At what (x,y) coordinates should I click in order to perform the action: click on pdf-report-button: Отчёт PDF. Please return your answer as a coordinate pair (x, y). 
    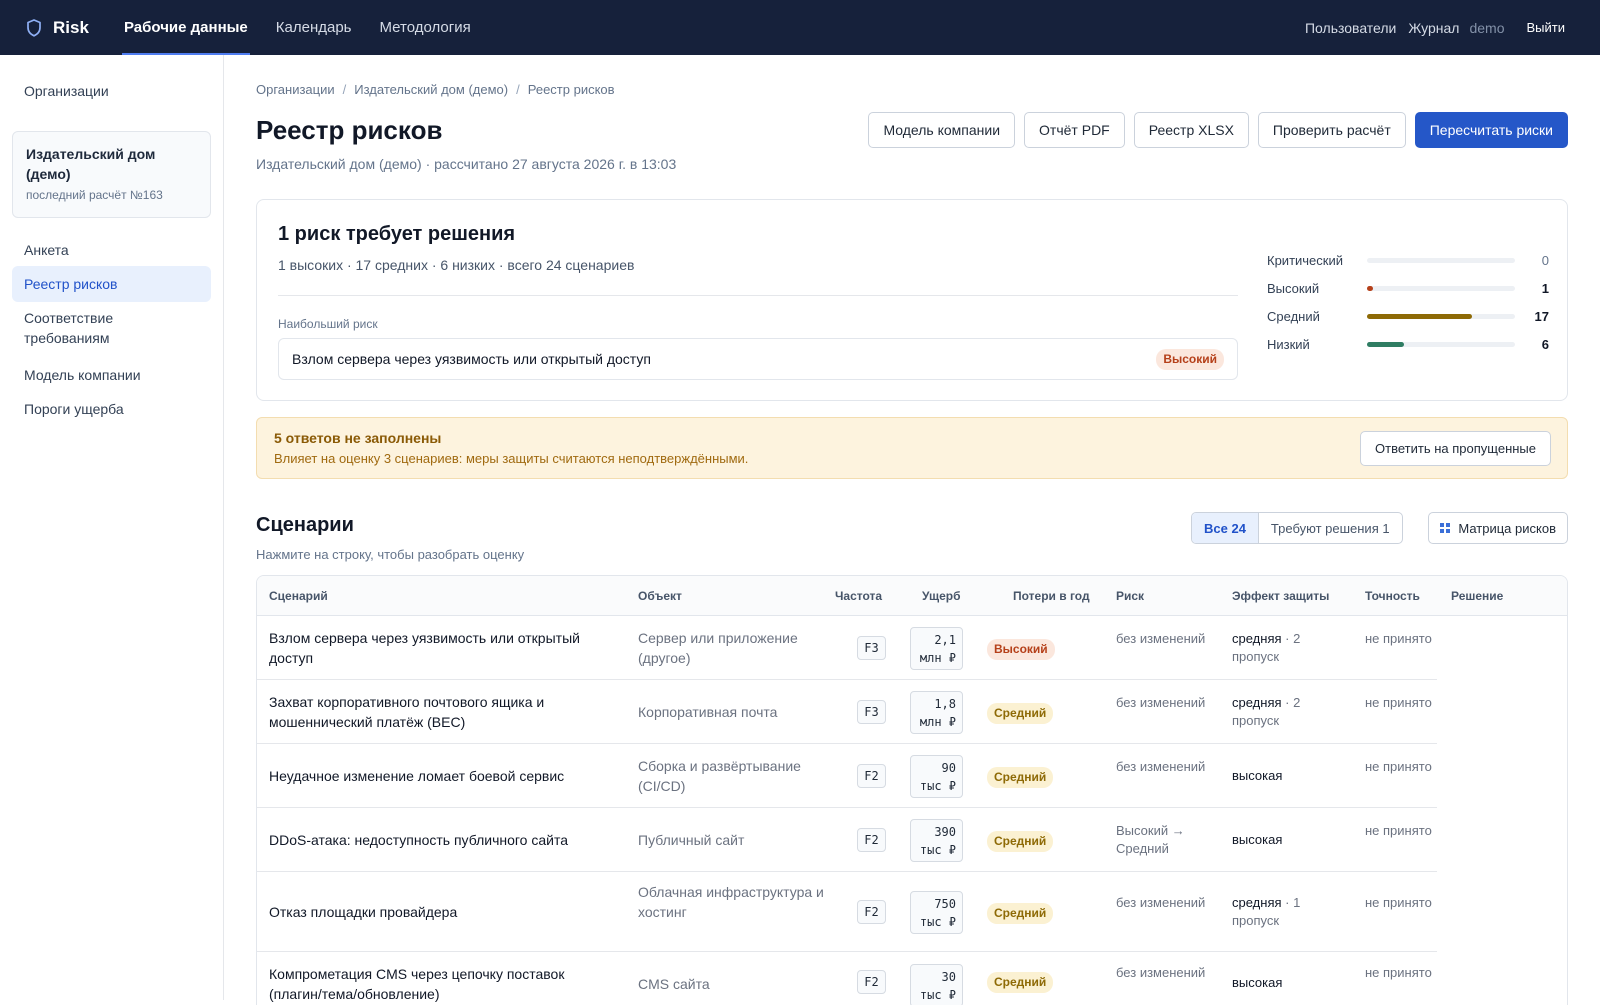
    Looking at the image, I should click on (1074, 130).